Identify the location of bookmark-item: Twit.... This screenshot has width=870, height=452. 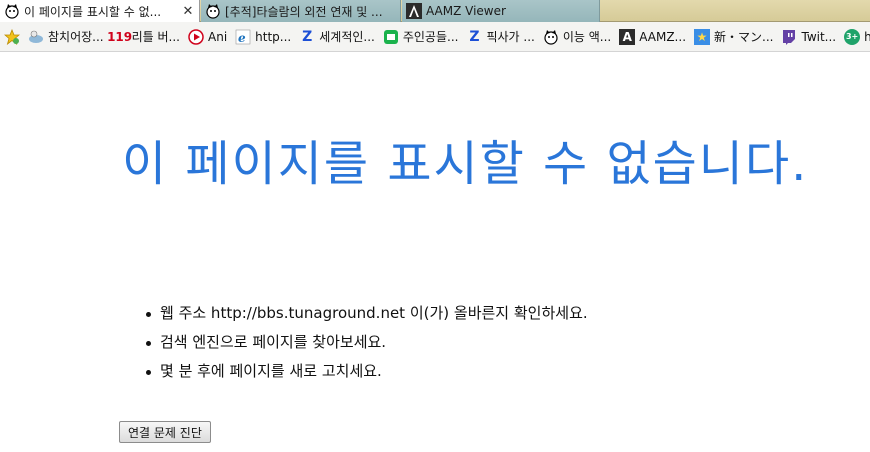
(808, 37).